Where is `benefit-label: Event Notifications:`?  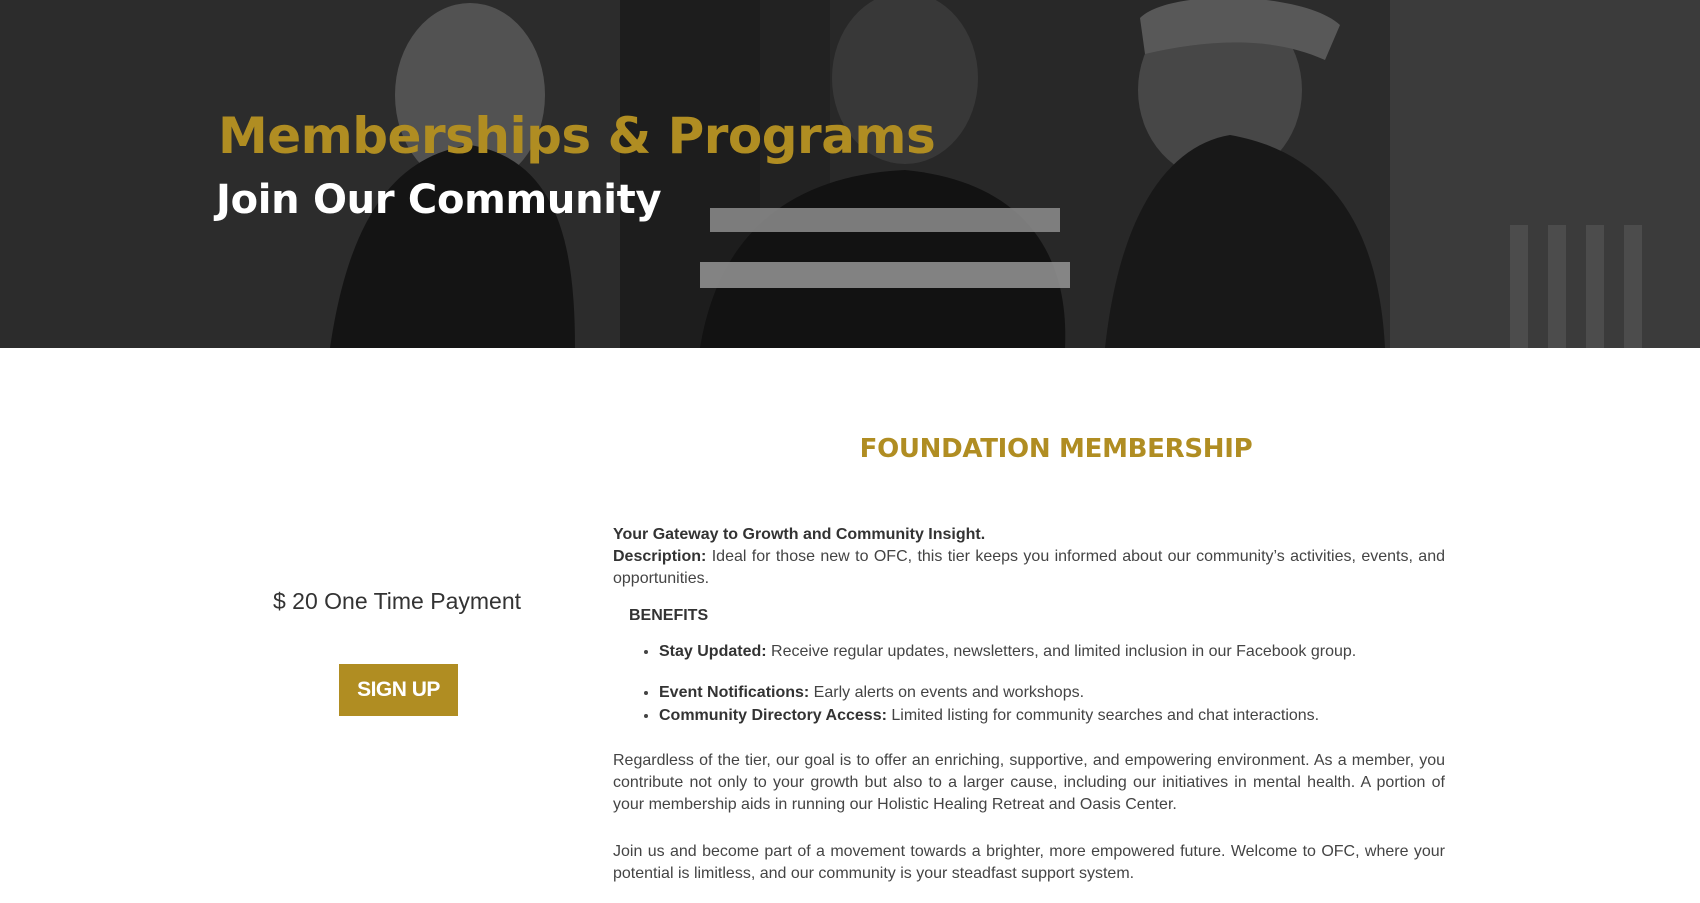 benefit-label: Event Notifications: is located at coordinates (734, 692).